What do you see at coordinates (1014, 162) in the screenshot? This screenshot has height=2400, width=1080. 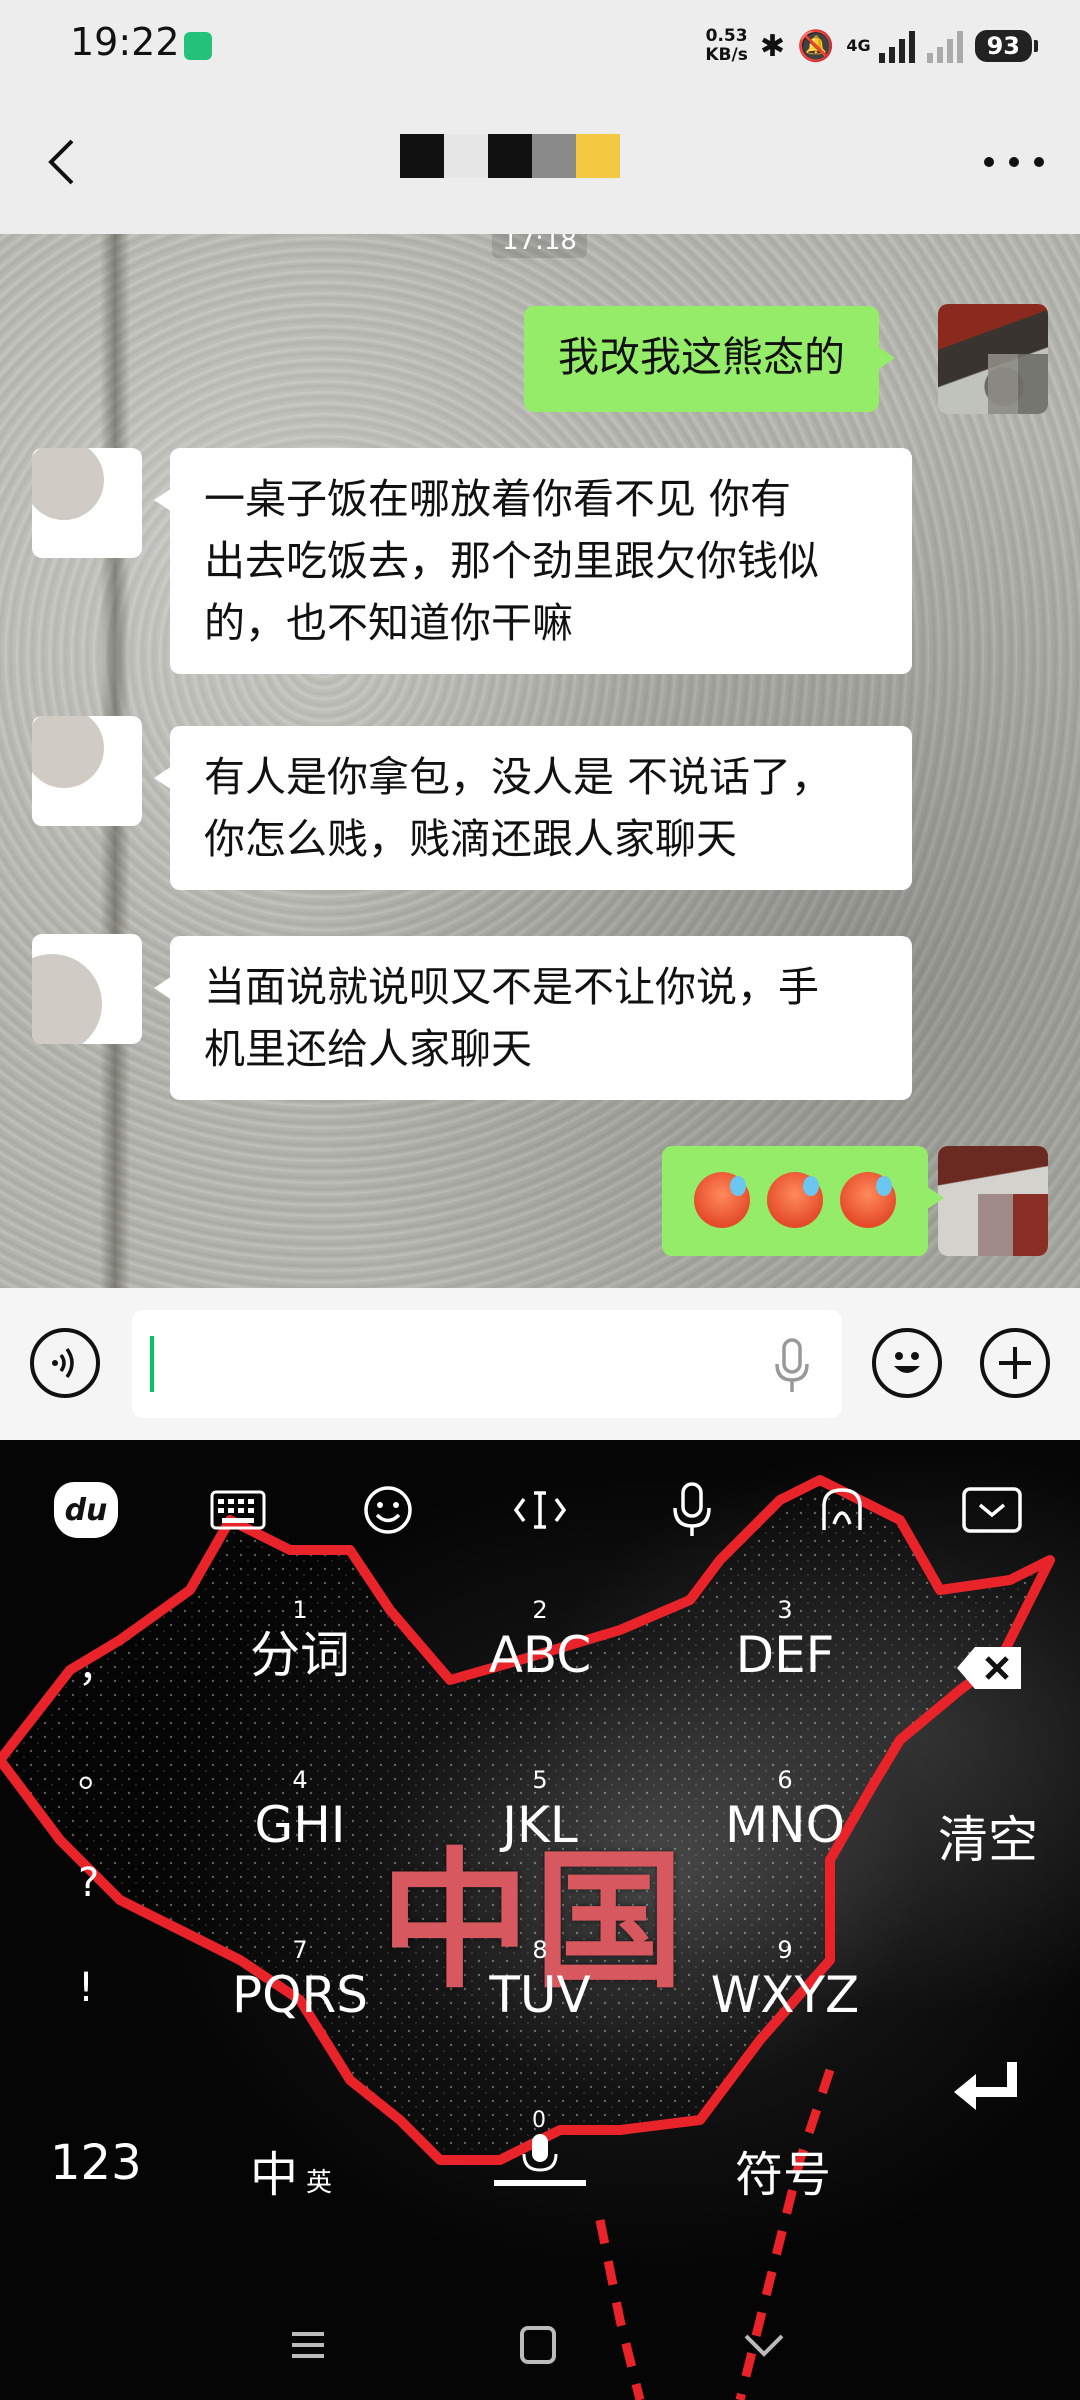 I see `more-options-button` at bounding box center [1014, 162].